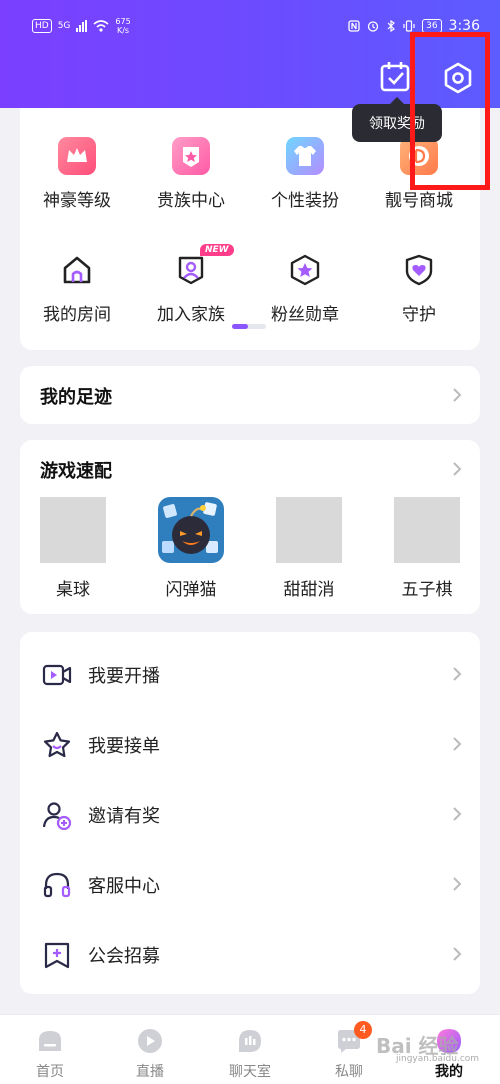  Describe the element at coordinates (123, 21) in the screenshot. I see `speed-value: 675` at that location.